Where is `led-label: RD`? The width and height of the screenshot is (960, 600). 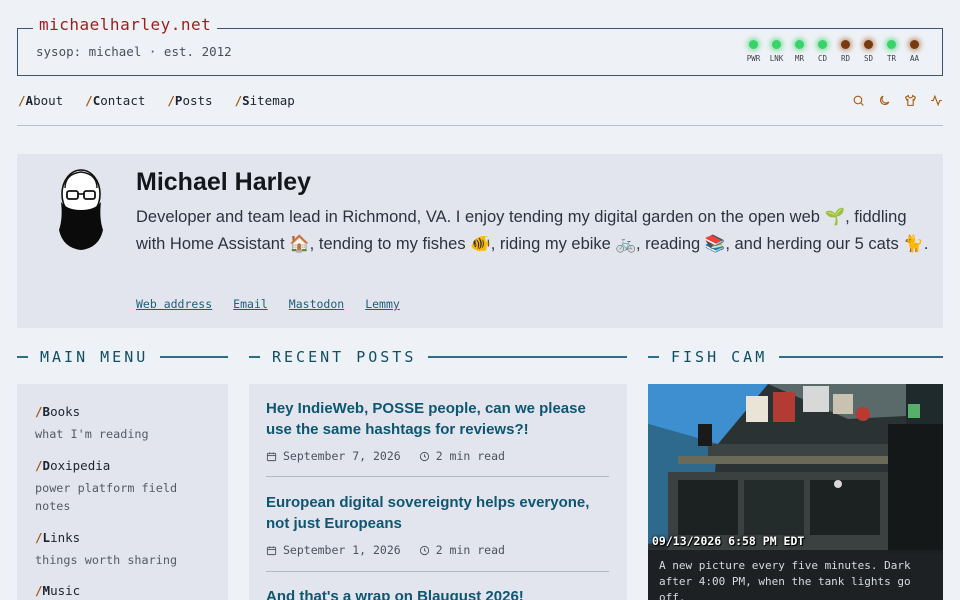 led-label: RD is located at coordinates (845, 58).